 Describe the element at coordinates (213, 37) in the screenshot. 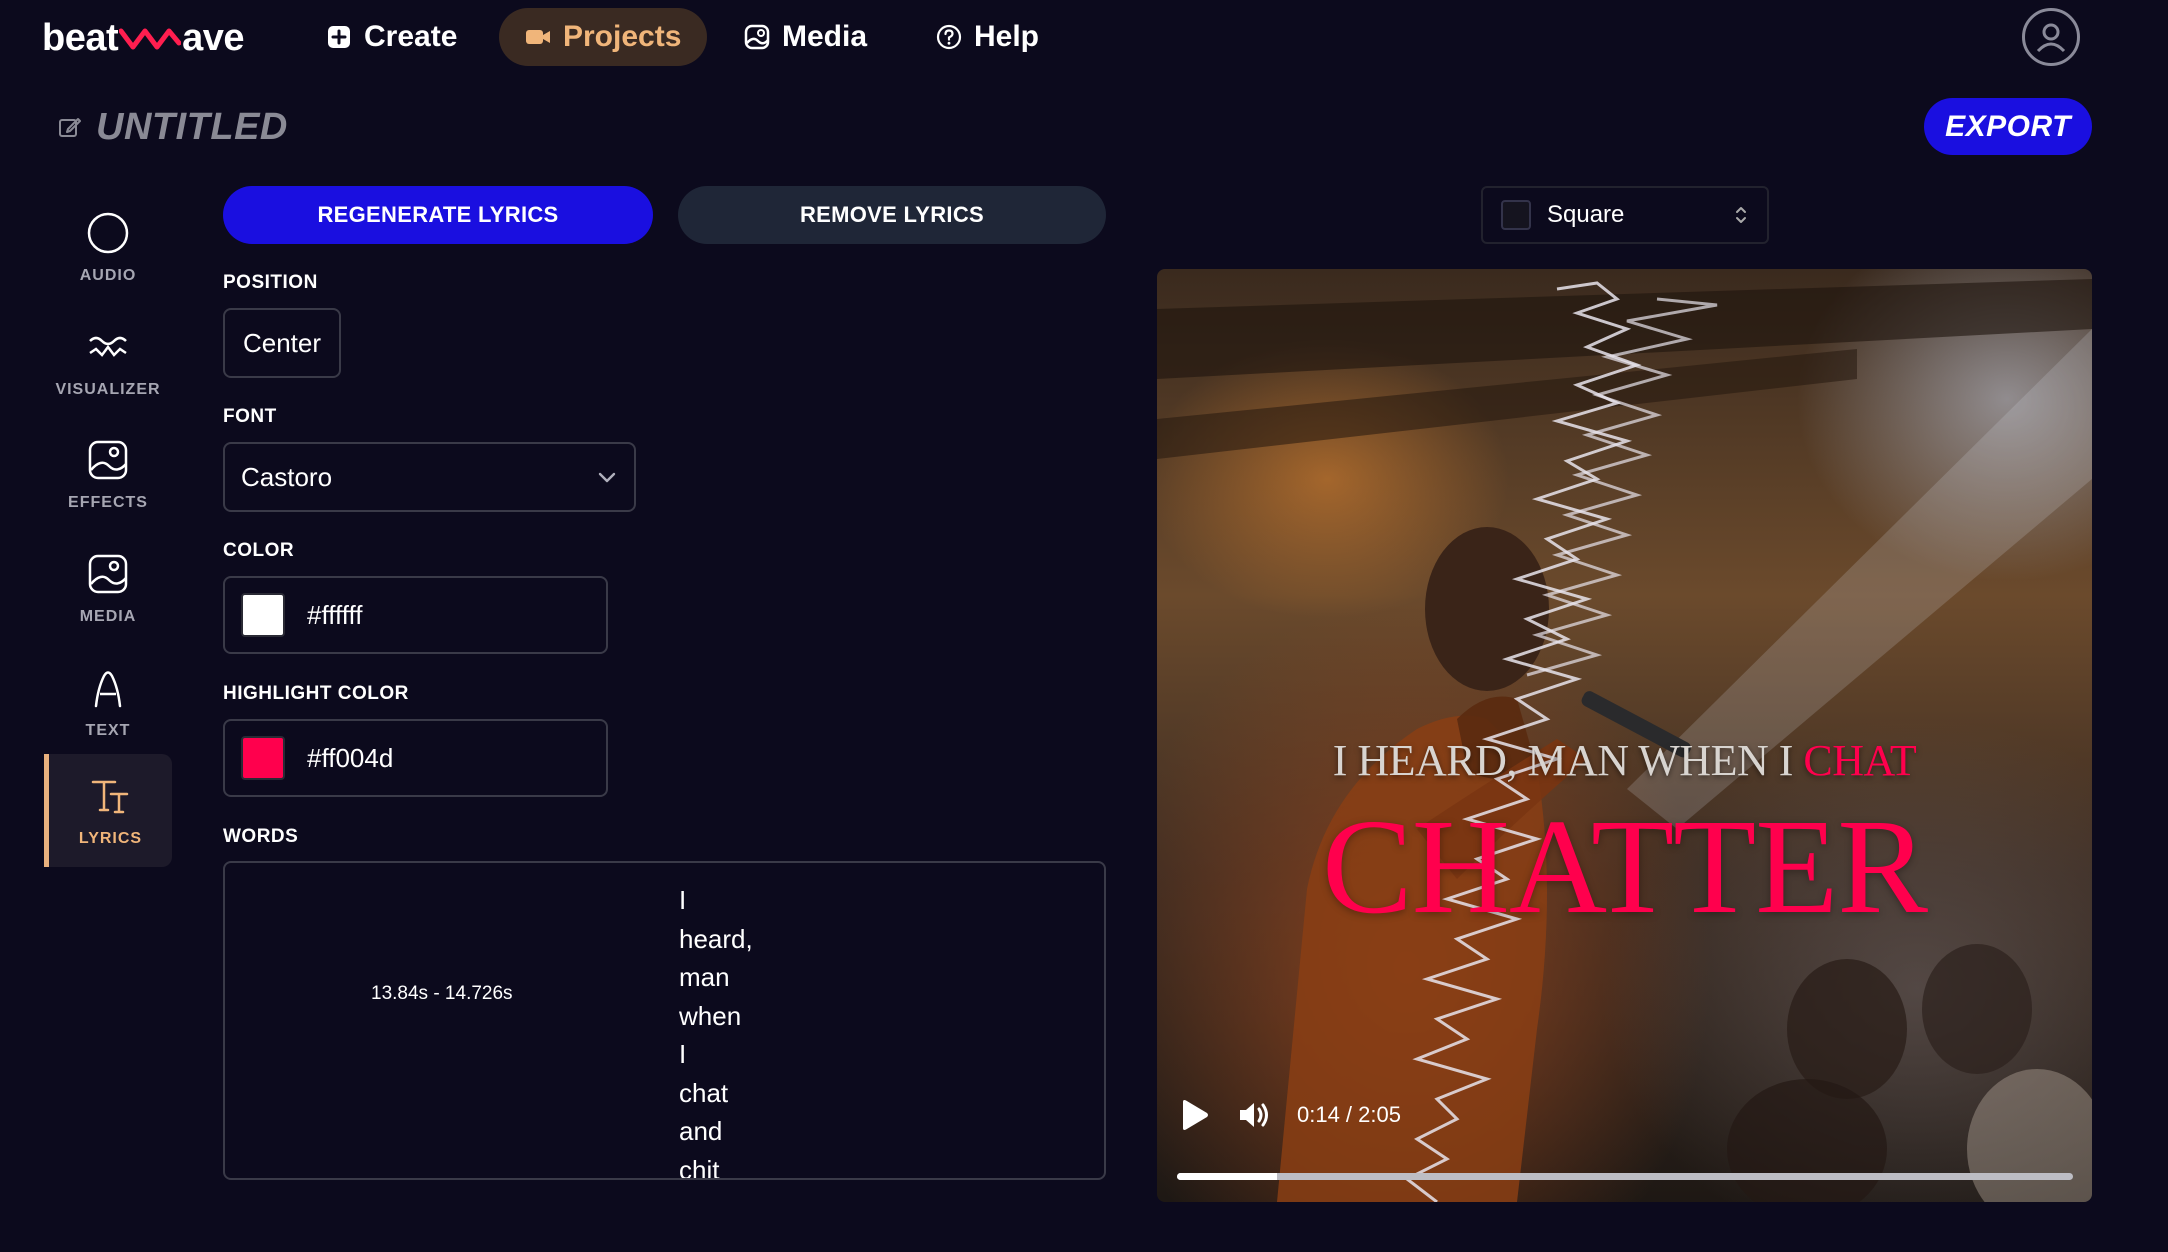

I see `logo-text-right: ave` at that location.